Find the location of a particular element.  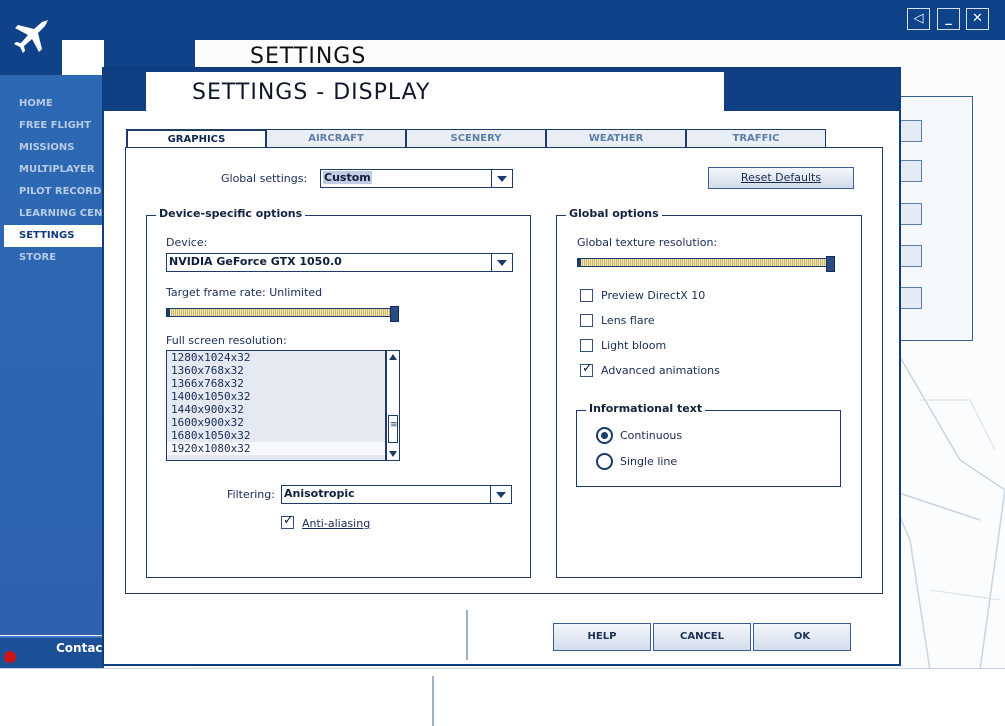

target-frame-rate-slider is located at coordinates (282, 314).